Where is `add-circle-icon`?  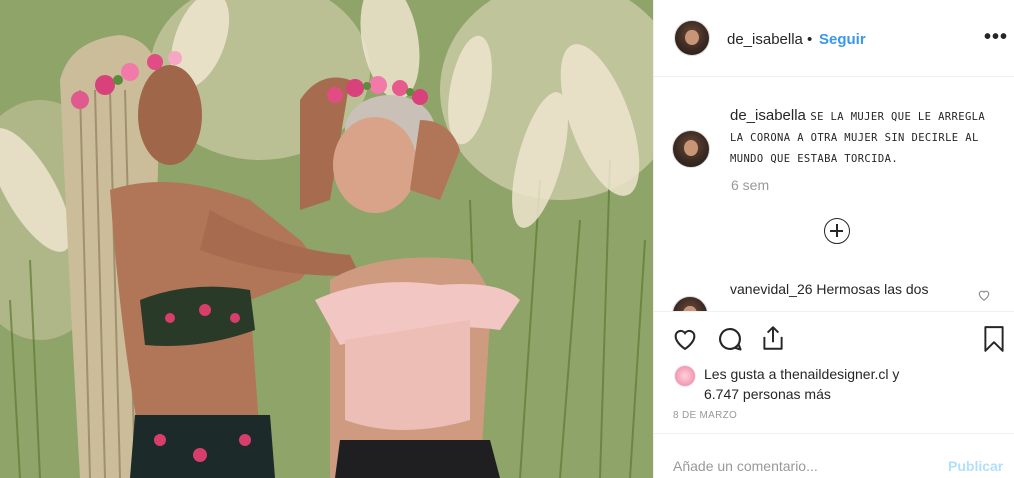 add-circle-icon is located at coordinates (837, 231).